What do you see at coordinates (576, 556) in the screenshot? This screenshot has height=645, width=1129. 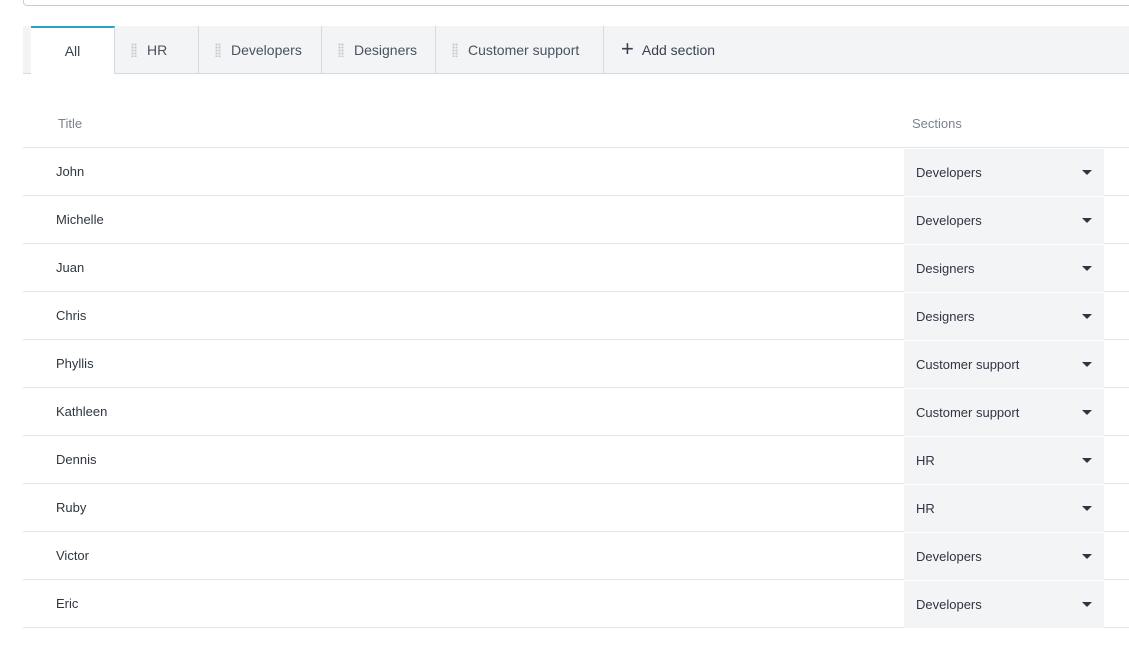 I see `table-row: Victor Developers` at bounding box center [576, 556].